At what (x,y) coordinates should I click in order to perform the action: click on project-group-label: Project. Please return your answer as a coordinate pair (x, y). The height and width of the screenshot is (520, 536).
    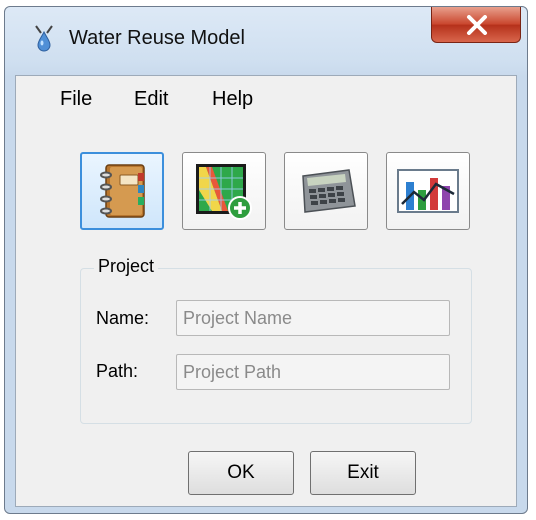
    Looking at the image, I should click on (126, 266).